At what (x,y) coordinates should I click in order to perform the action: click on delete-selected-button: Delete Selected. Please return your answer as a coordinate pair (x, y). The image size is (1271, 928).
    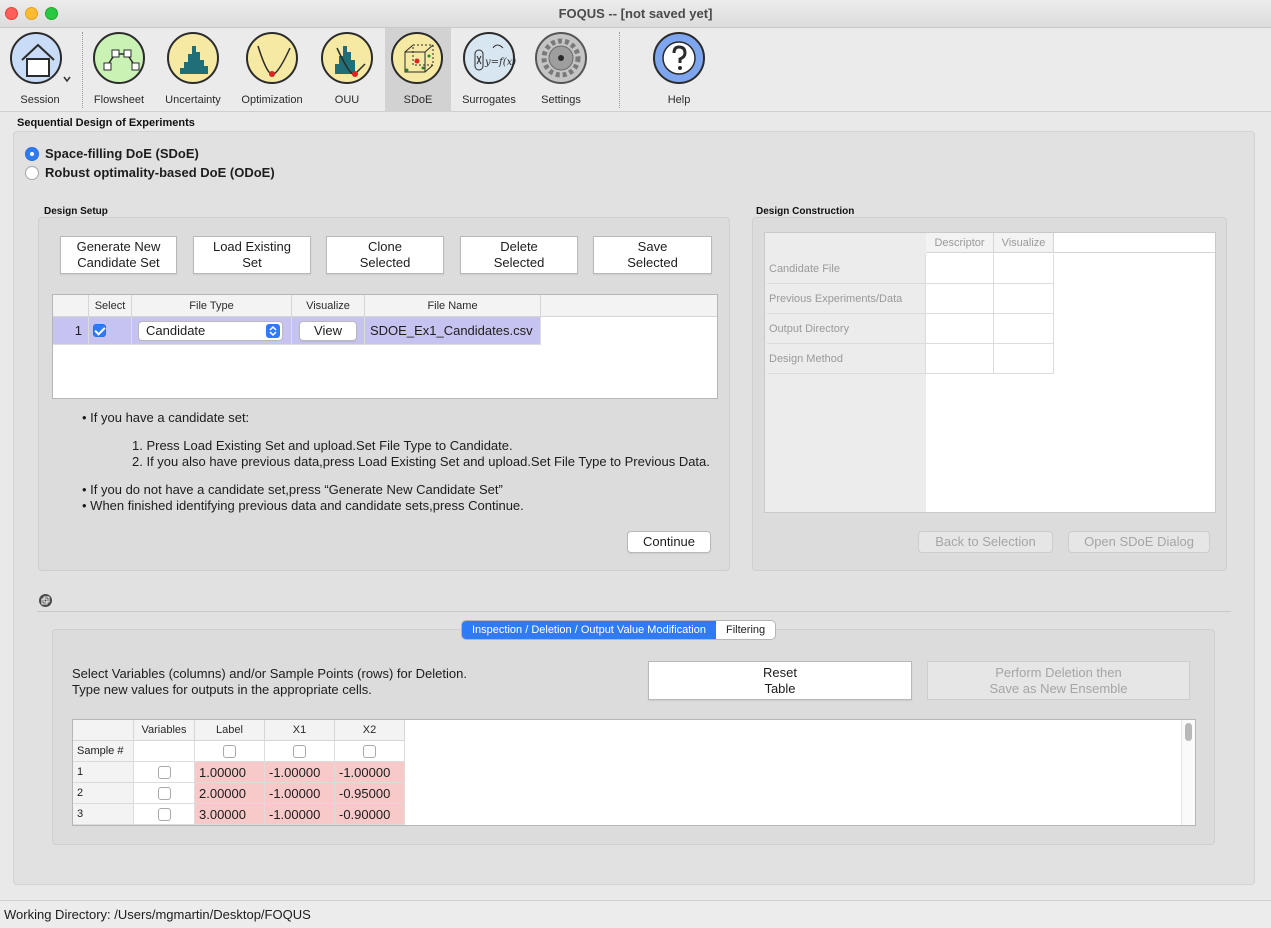
    Looking at the image, I should click on (519, 255).